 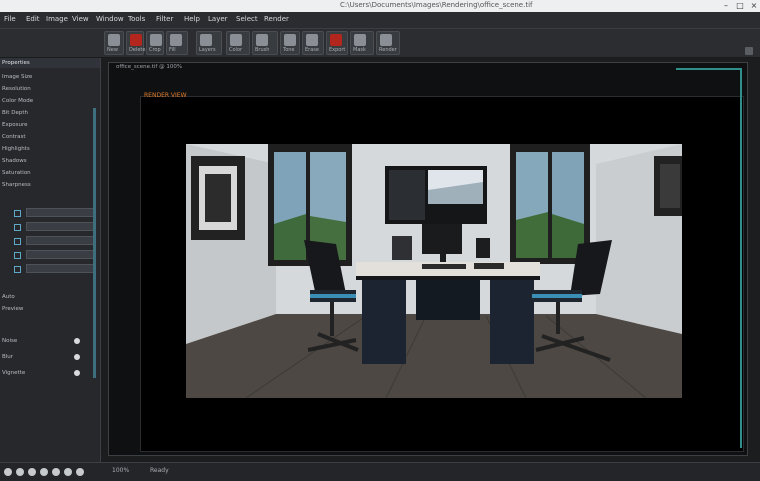 What do you see at coordinates (60, 212) in the screenshot?
I see `auto-field` at bounding box center [60, 212].